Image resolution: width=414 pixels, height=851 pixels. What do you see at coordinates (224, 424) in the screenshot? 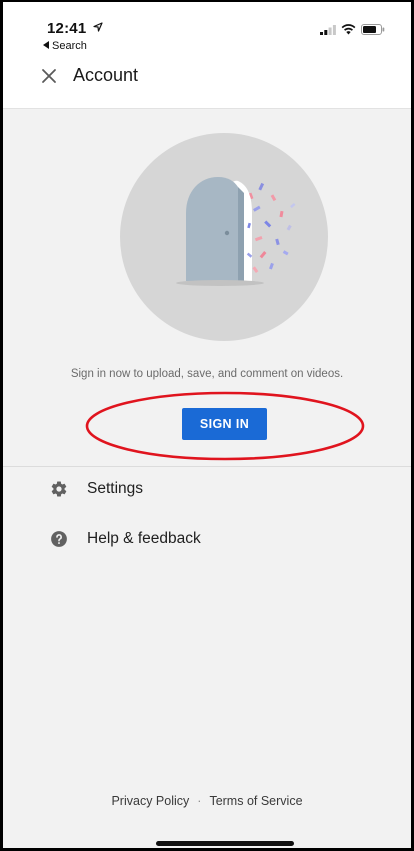
I see `sign-in-button: SIGN IN` at bounding box center [224, 424].